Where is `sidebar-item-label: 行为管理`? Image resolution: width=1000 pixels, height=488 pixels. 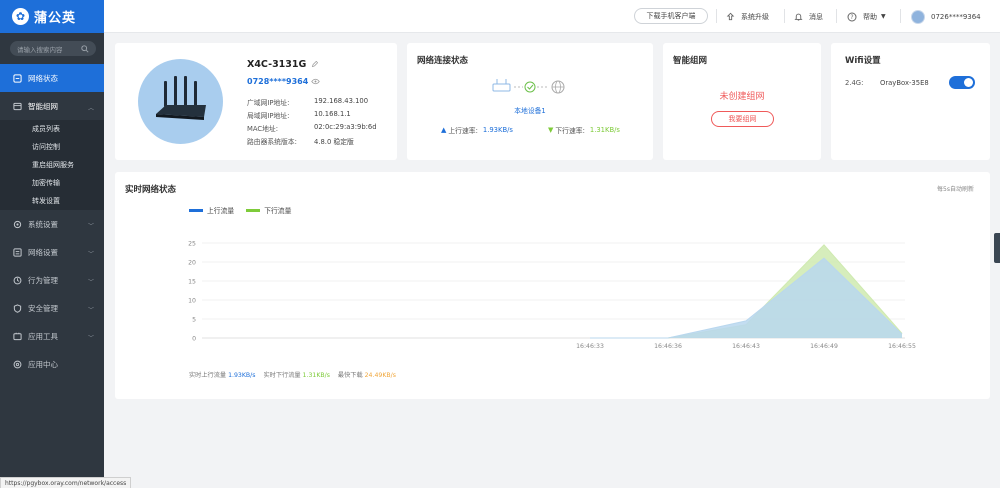
sidebar-item-label: 行为管理 is located at coordinates (43, 280).